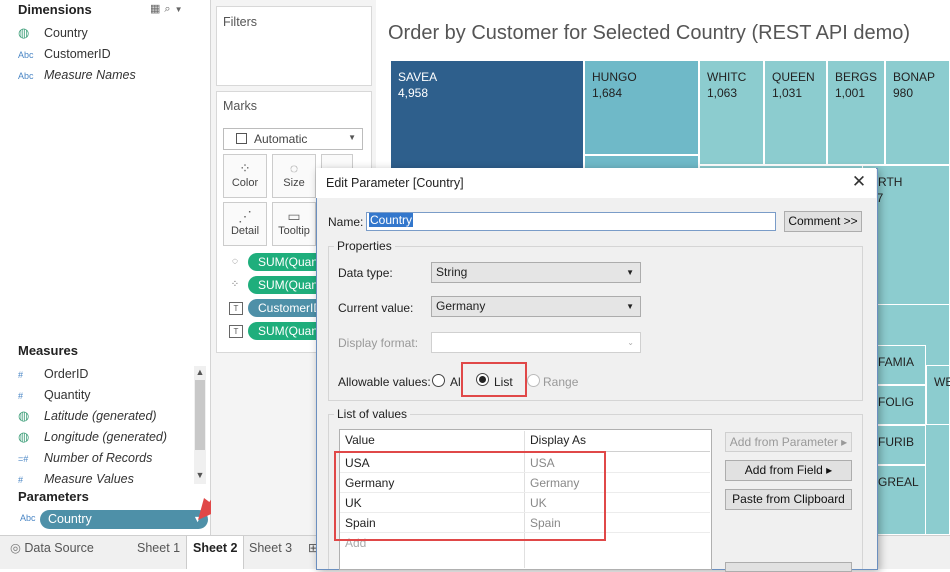 The height and width of the screenshot is (572, 950). I want to click on data-type-select: String ▼, so click(536, 272).